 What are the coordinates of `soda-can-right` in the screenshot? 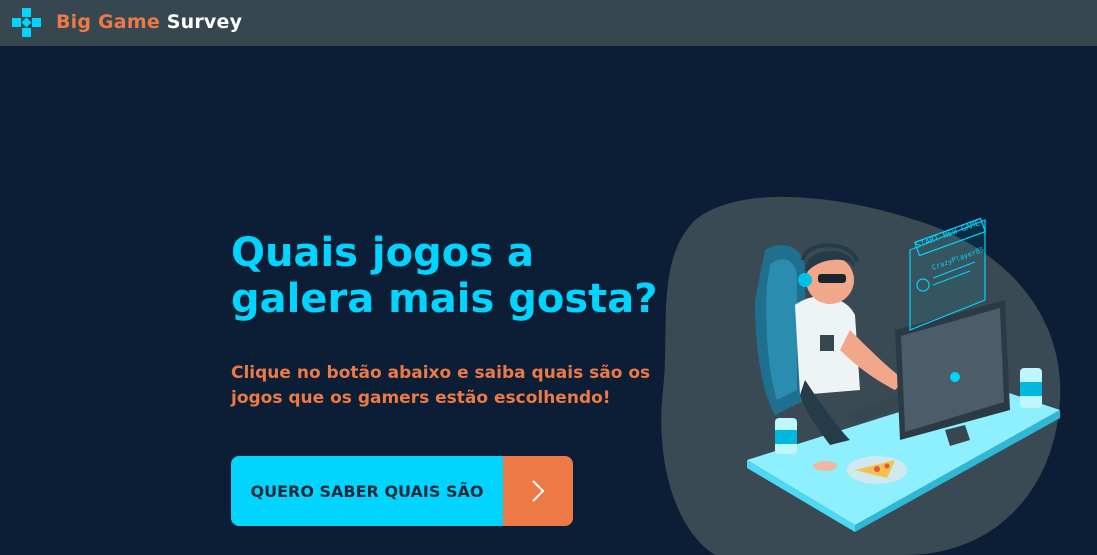 It's located at (1031, 388).